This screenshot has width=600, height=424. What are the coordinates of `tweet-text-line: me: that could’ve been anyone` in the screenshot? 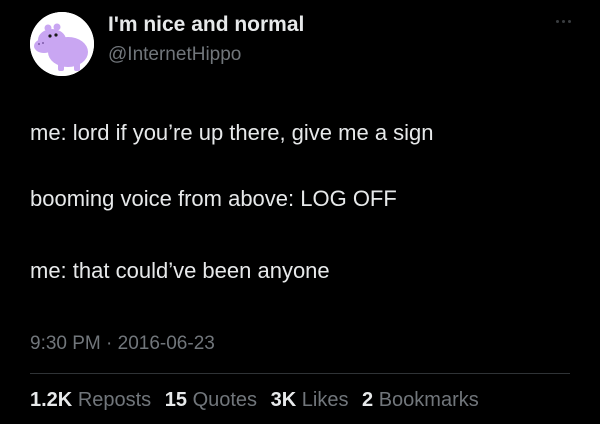 It's located at (180, 270).